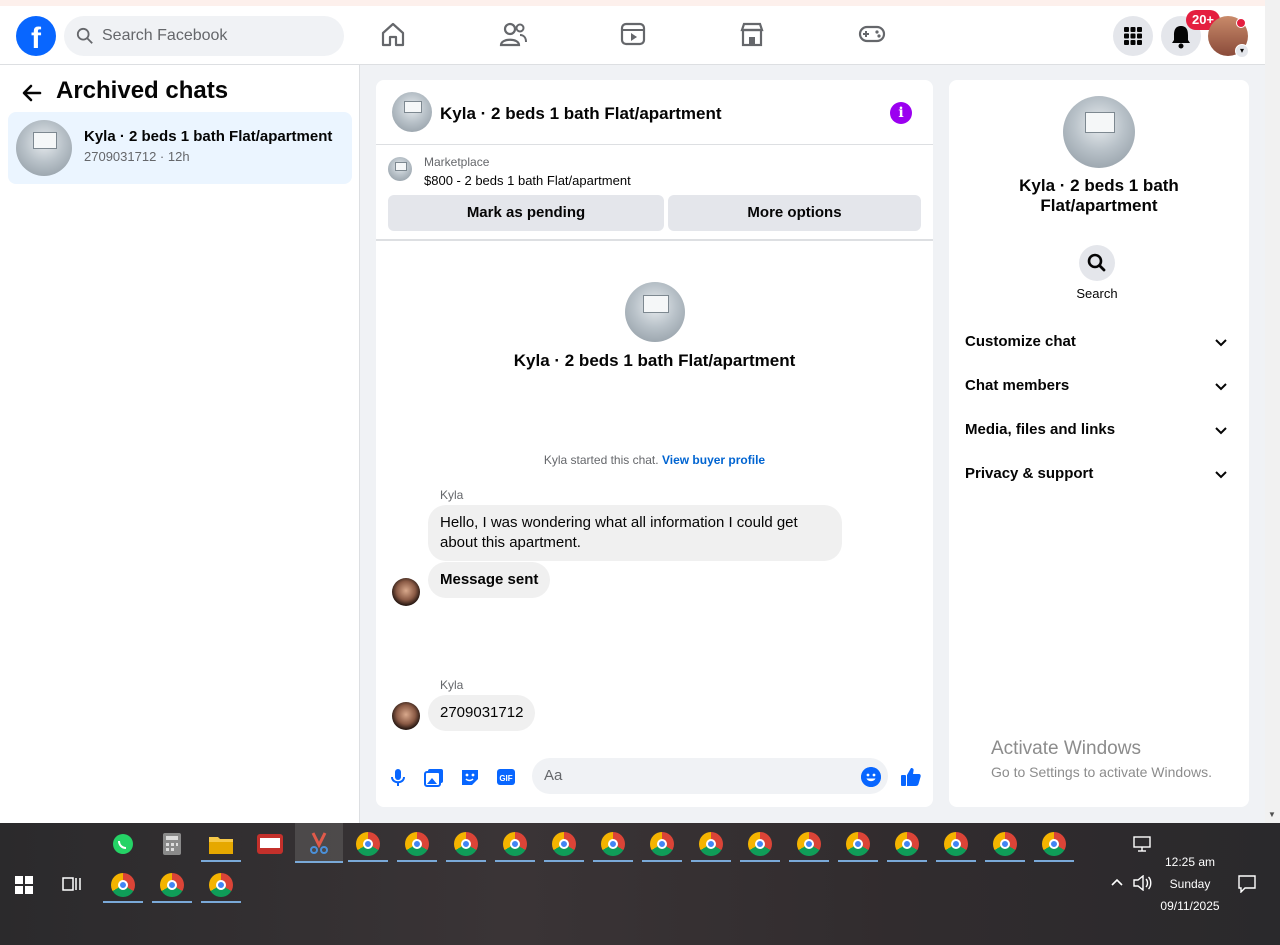 The width and height of the screenshot is (1280, 945). What do you see at coordinates (871, 777) in the screenshot?
I see `emoji-icon` at bounding box center [871, 777].